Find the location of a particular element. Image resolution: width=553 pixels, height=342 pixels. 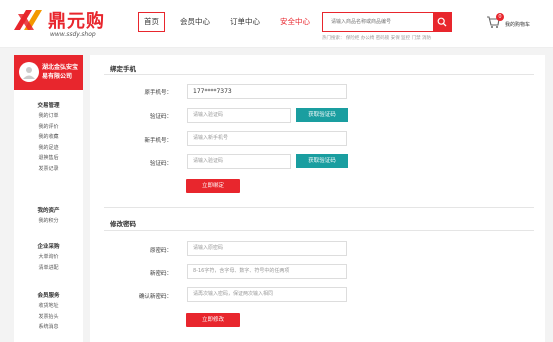

search-button is located at coordinates (442, 22).